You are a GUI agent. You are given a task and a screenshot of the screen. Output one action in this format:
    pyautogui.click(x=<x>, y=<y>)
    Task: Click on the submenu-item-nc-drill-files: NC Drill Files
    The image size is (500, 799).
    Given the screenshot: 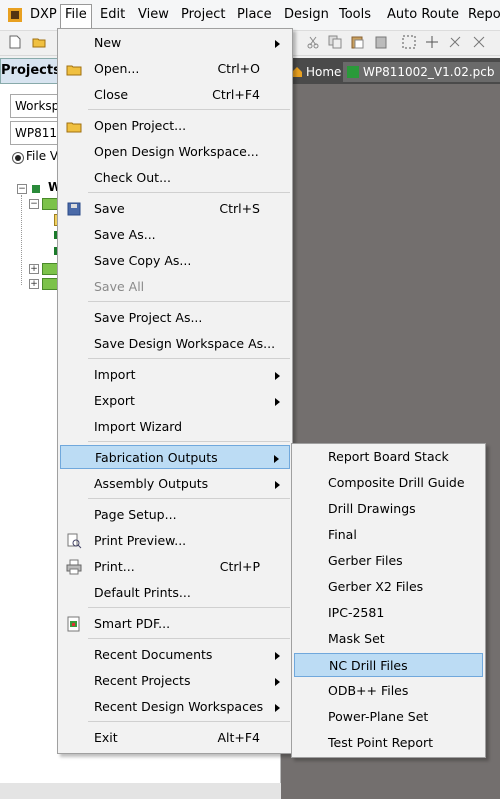 What is the action you would take?
    pyautogui.click(x=388, y=665)
    